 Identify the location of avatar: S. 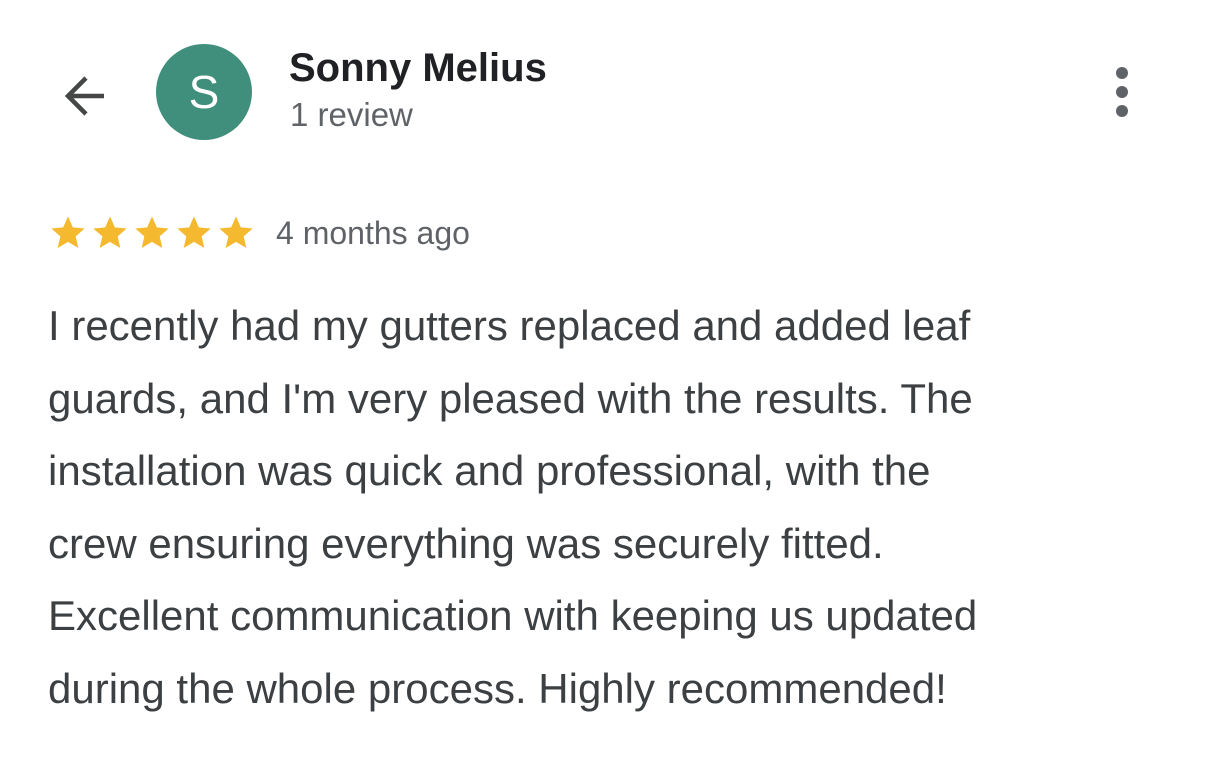
(204, 92).